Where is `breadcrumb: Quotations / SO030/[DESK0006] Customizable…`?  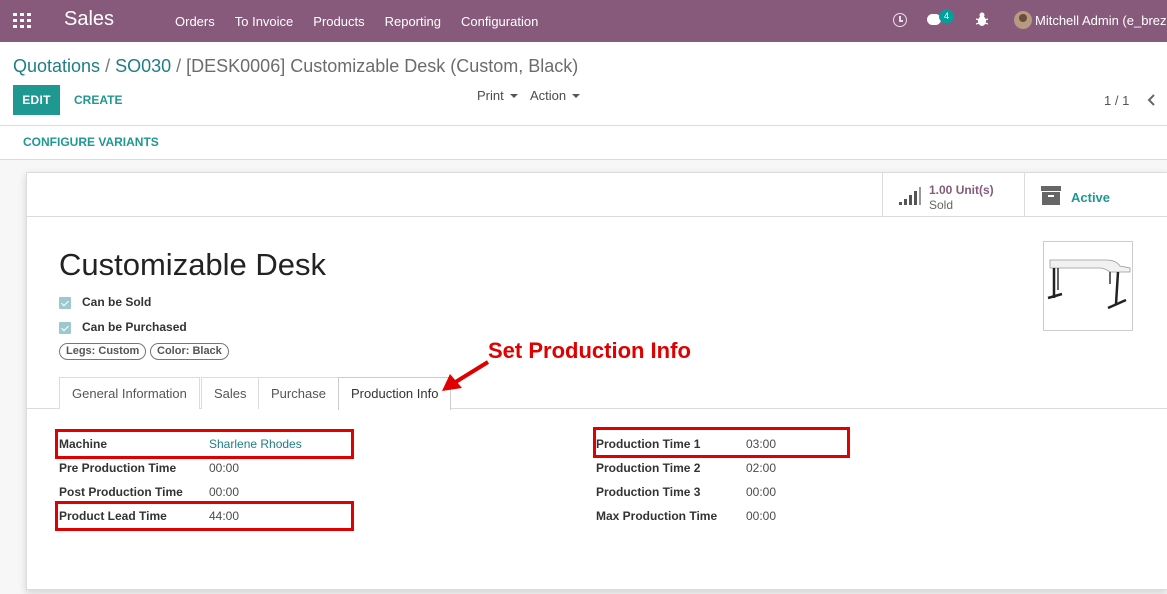 breadcrumb: Quotations / SO030/[DESK0006] Customizable… is located at coordinates (295, 66).